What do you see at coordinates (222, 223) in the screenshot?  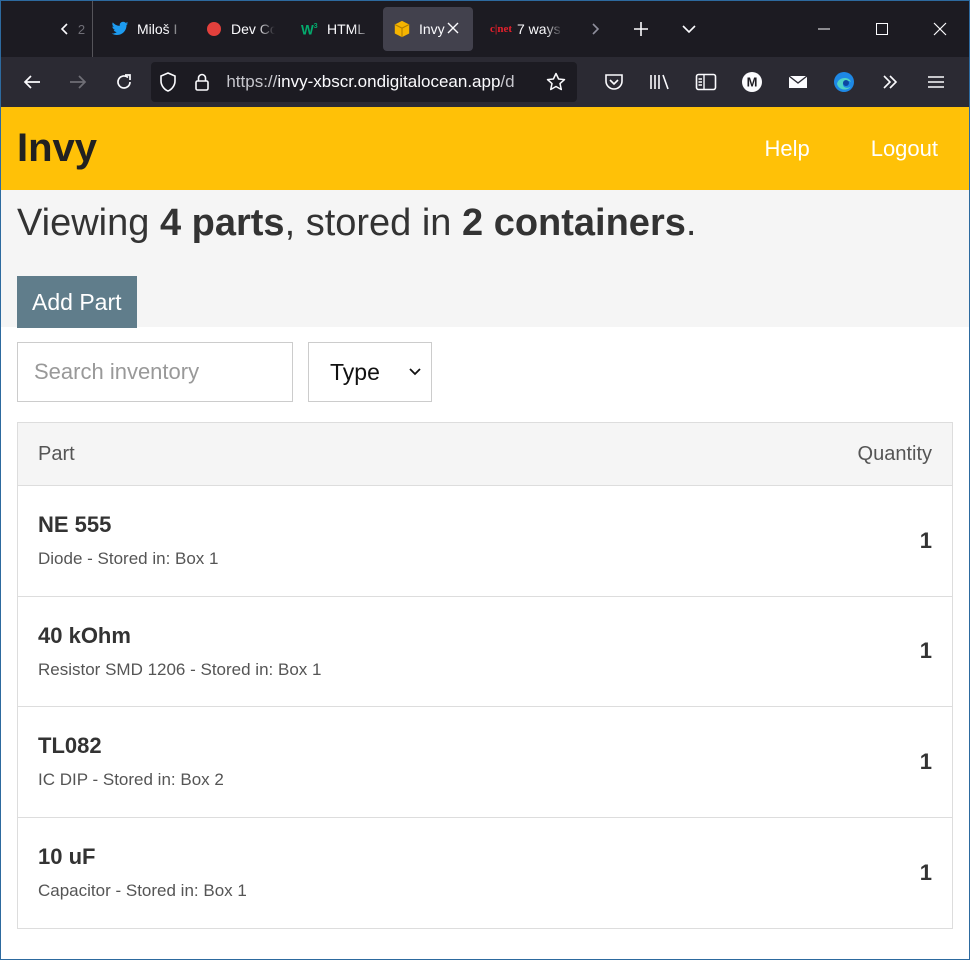 I see `parts-count: 4 parts` at bounding box center [222, 223].